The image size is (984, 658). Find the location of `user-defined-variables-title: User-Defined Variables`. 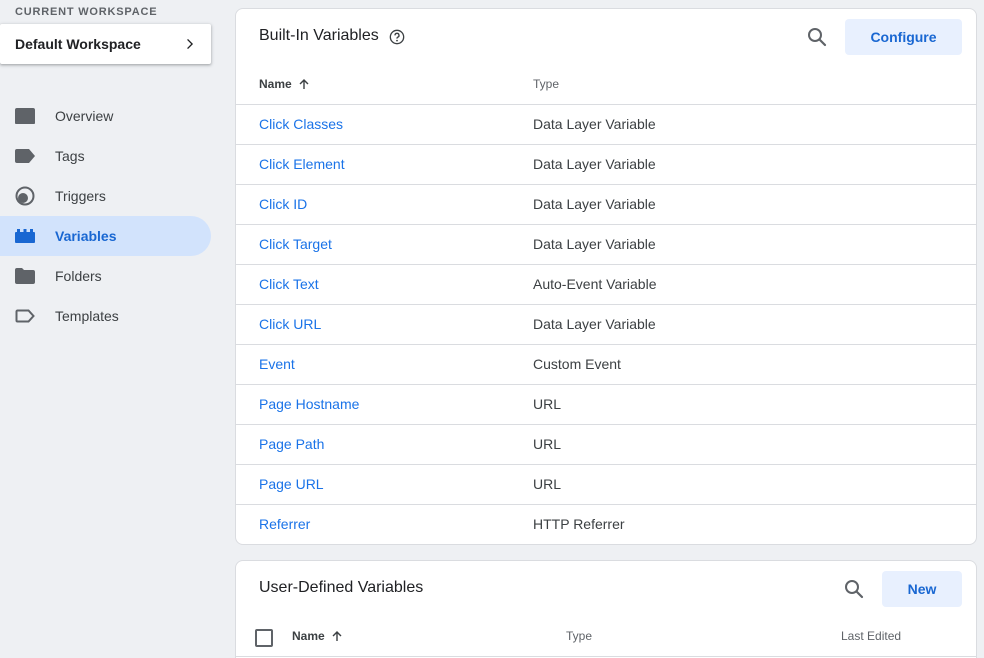

user-defined-variables-title: User-Defined Variables is located at coordinates (341, 587).